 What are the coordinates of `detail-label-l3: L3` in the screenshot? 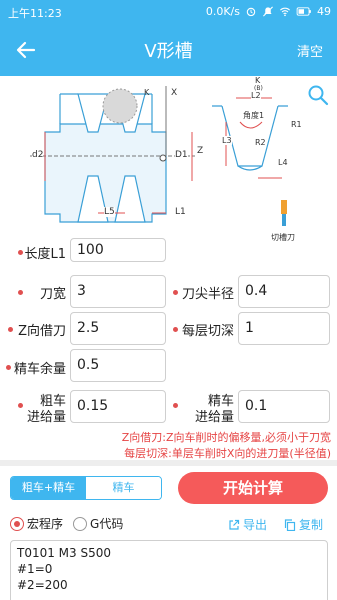 It's located at (227, 140).